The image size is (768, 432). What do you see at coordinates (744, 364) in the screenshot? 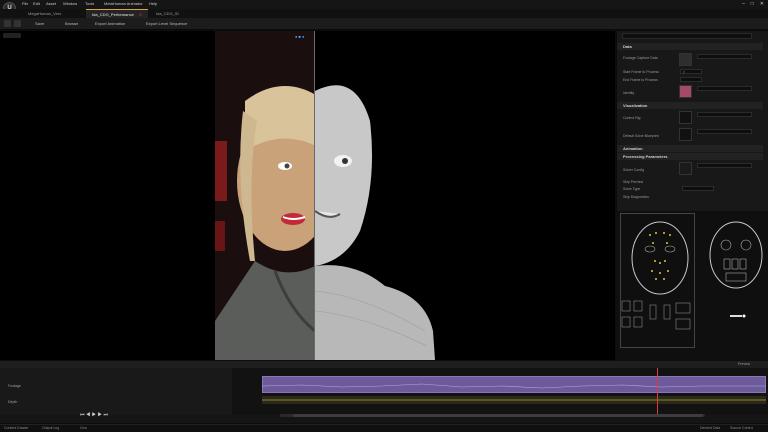
I see `preview-label: Preview` at bounding box center [744, 364].